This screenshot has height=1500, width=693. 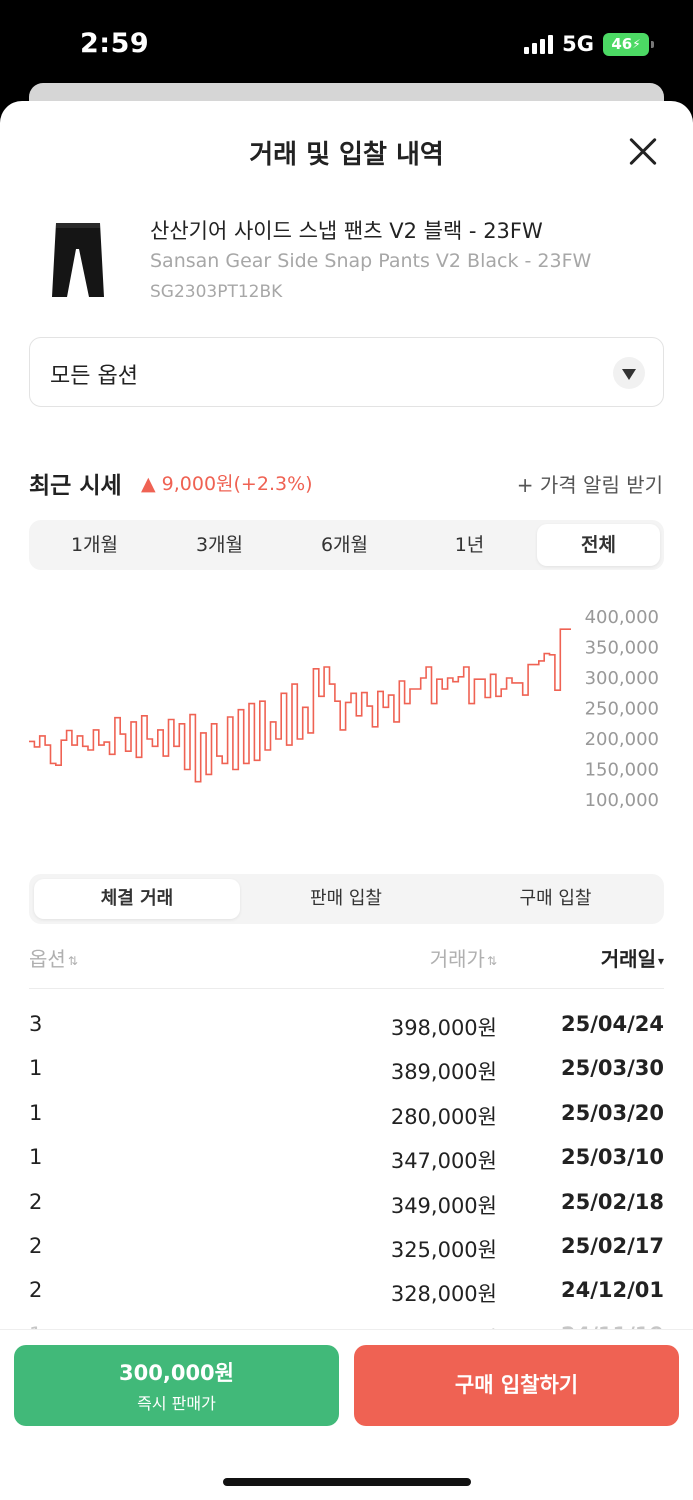 What do you see at coordinates (115, 43) in the screenshot?
I see `status-time: 2:59` at bounding box center [115, 43].